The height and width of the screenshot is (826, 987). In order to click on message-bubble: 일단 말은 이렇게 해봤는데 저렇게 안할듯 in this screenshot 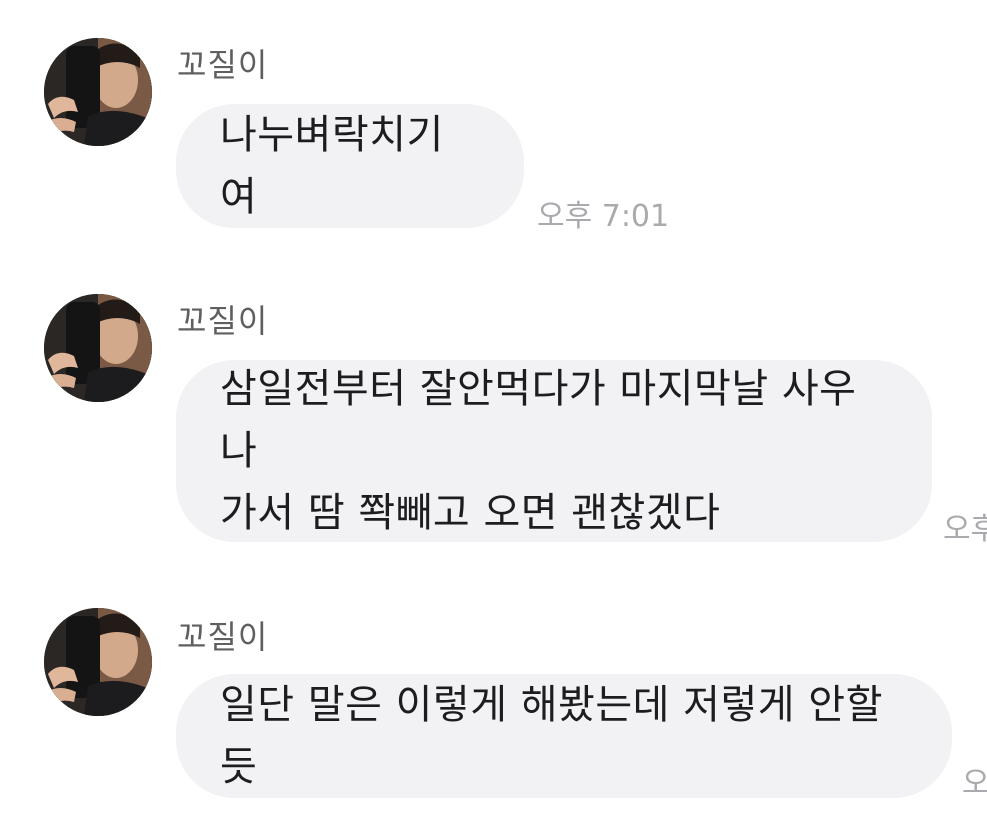, I will do `click(564, 736)`.